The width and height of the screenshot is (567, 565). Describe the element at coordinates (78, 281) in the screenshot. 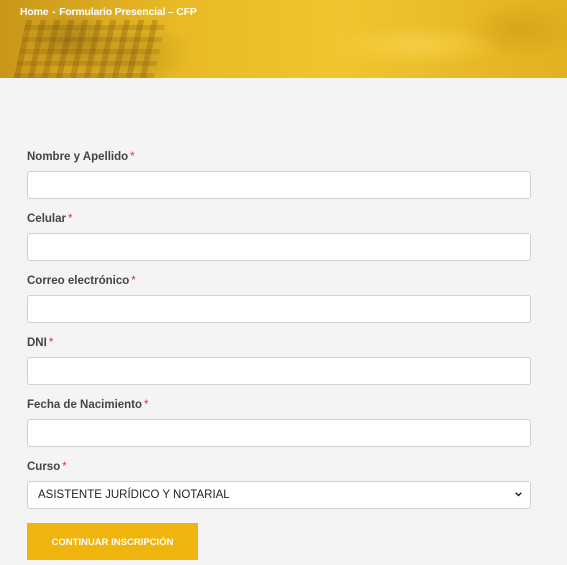

I see `correo-label-text: Correo electrónico` at that location.